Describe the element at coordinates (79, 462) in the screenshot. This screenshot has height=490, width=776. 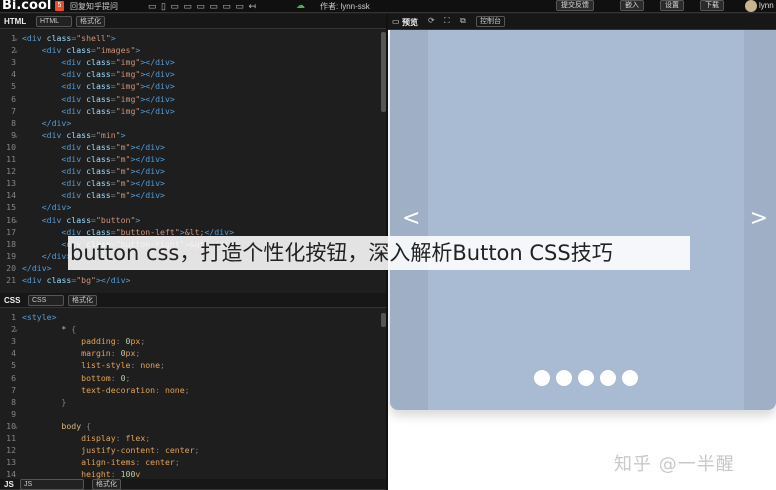
I see `code-token: align-items` at that location.